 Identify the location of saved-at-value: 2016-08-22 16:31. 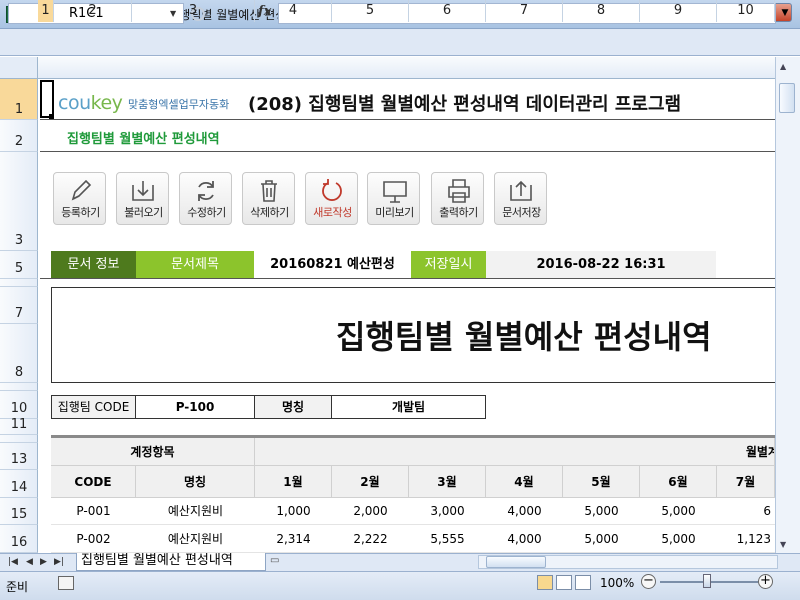
(601, 264).